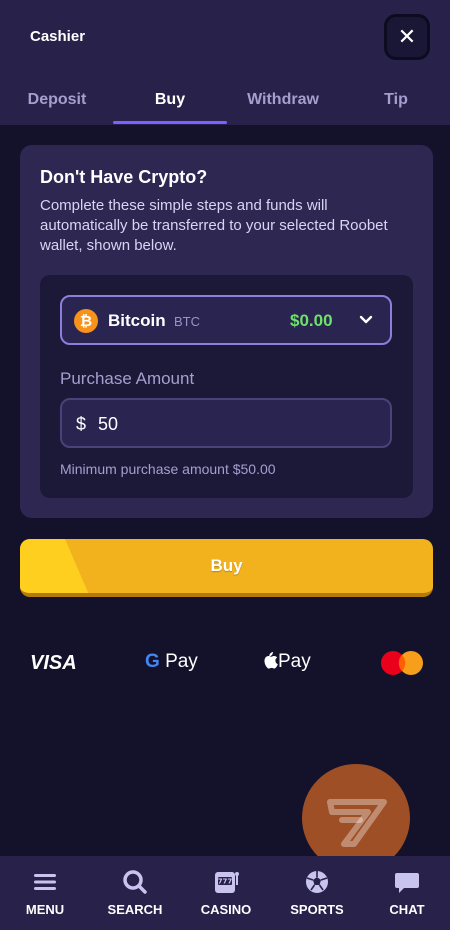 The image size is (450, 930). Describe the element at coordinates (407, 909) in the screenshot. I see `nav-chat-label: CHAT` at that location.